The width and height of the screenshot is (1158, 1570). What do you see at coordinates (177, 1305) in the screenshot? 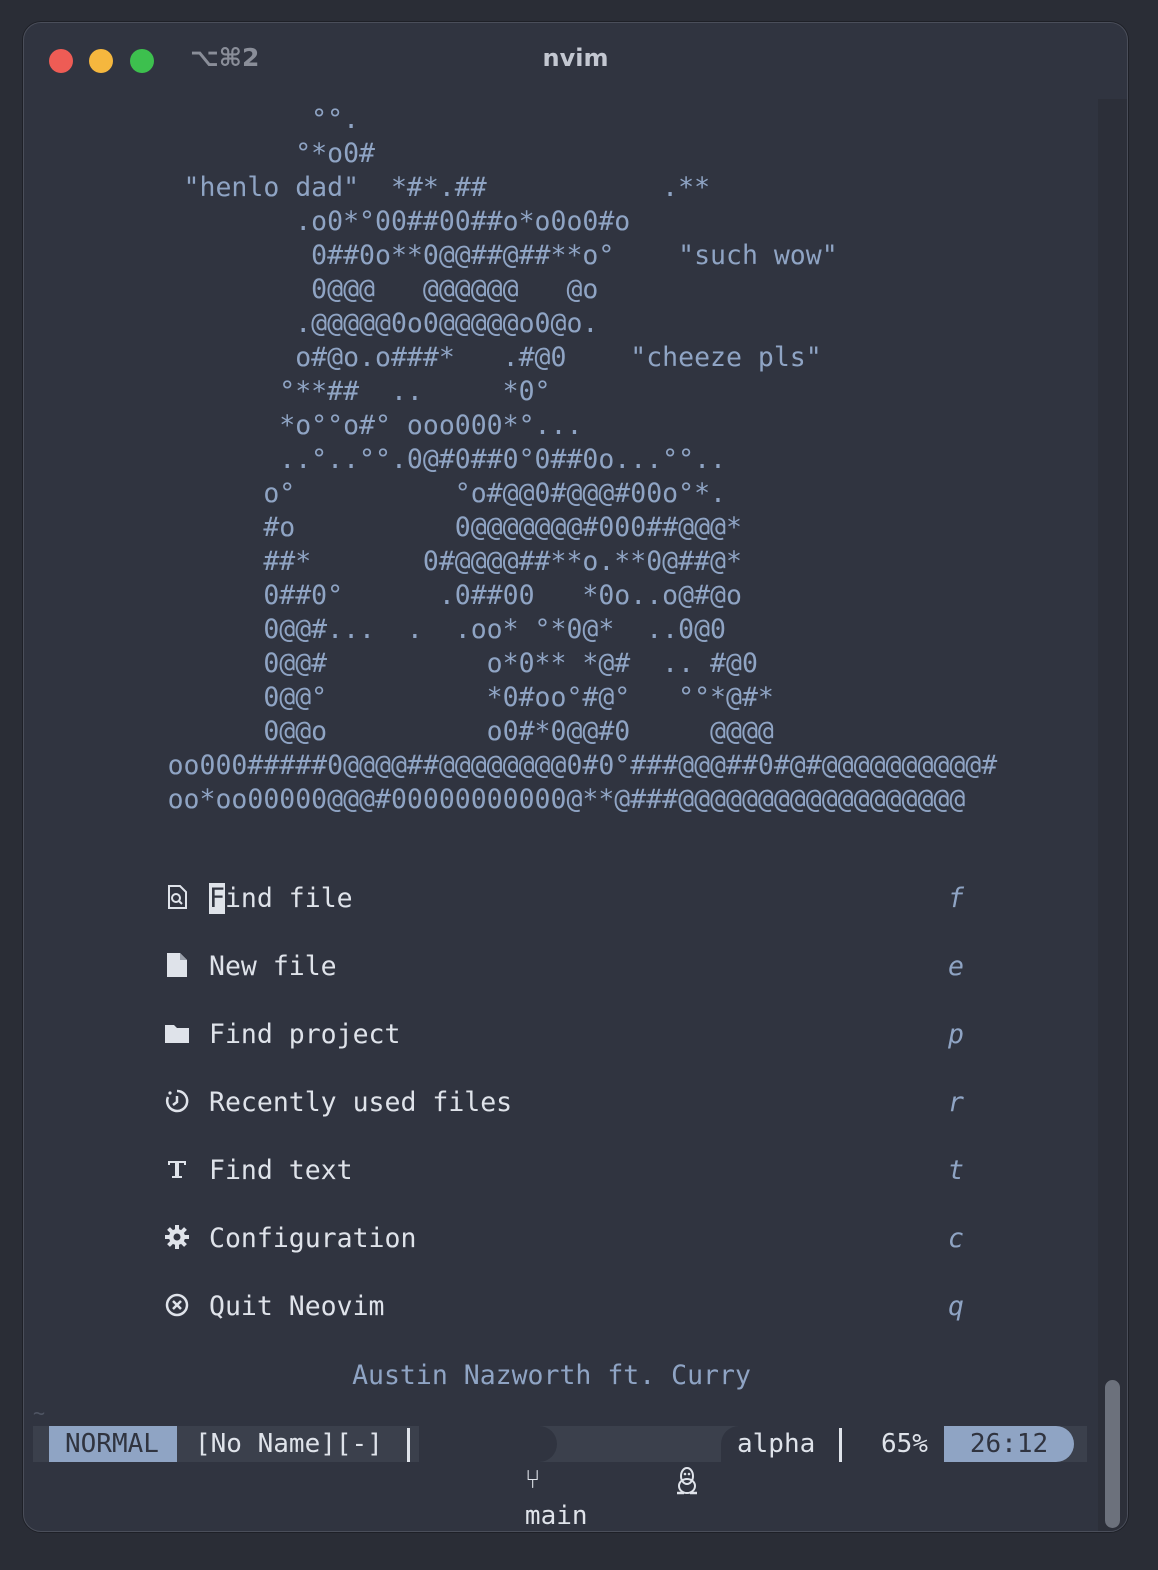
I see `close-circle-icon` at bounding box center [177, 1305].